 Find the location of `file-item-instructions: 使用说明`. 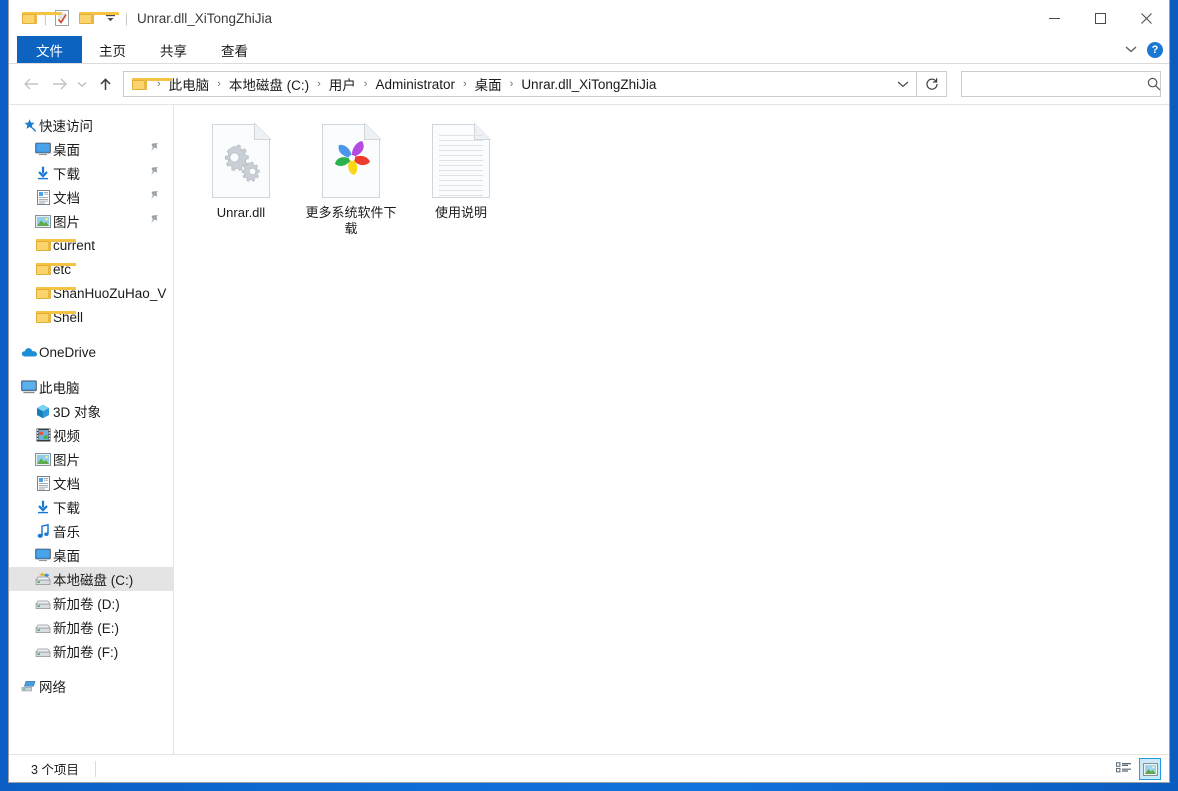

file-item-instructions: 使用说明 is located at coordinates (461, 178).